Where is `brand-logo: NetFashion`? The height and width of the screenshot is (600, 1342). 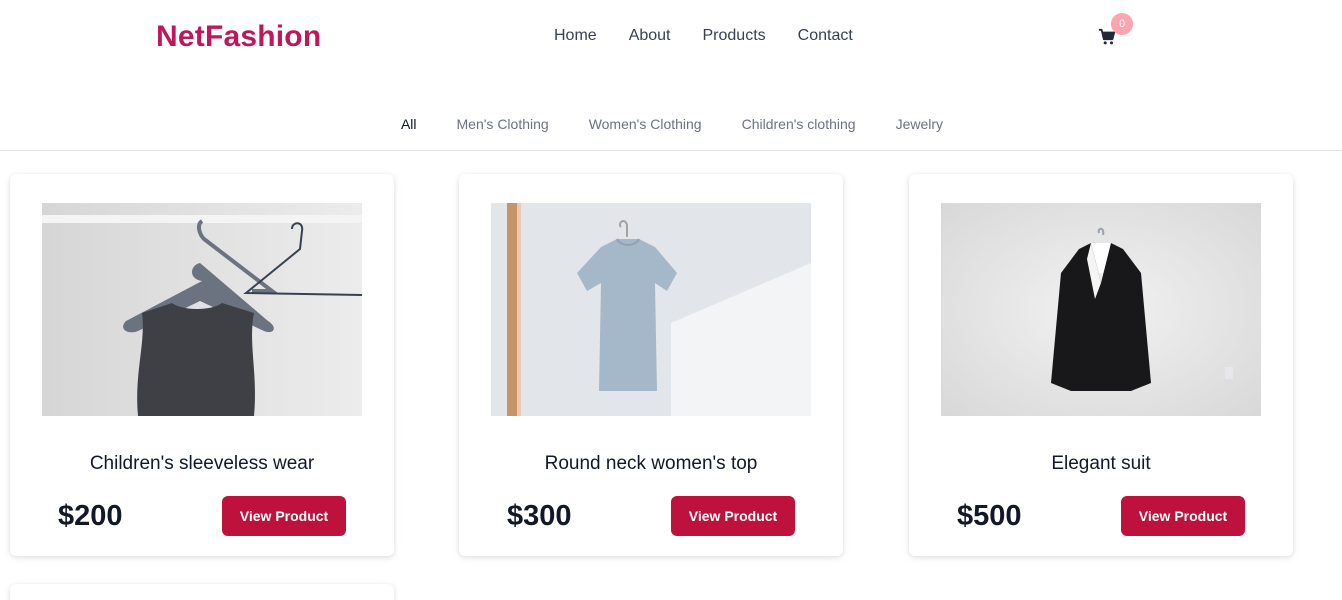 brand-logo: NetFashion is located at coordinates (238, 37).